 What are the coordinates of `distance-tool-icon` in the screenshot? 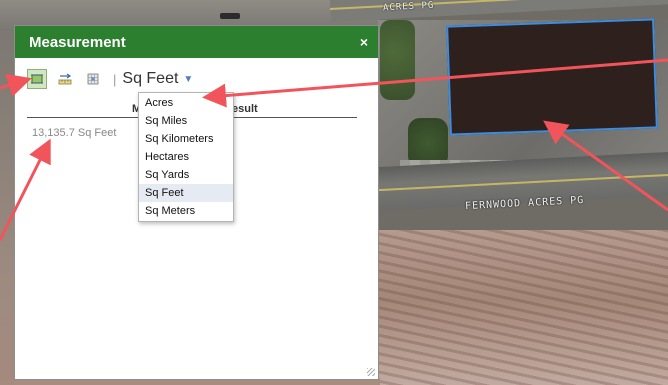 It's located at (65, 79).